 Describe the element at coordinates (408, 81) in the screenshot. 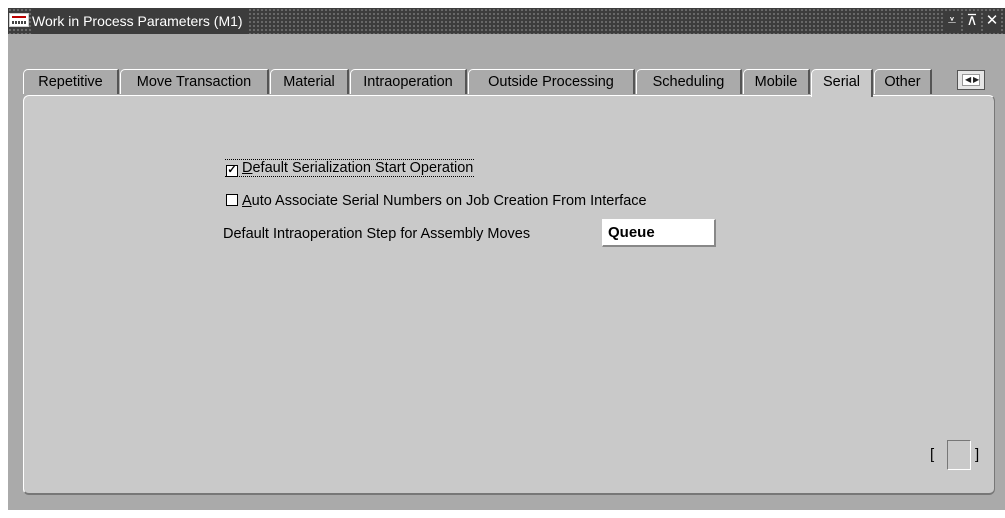

I see `tab-intraoperation: Intraoperation` at that location.